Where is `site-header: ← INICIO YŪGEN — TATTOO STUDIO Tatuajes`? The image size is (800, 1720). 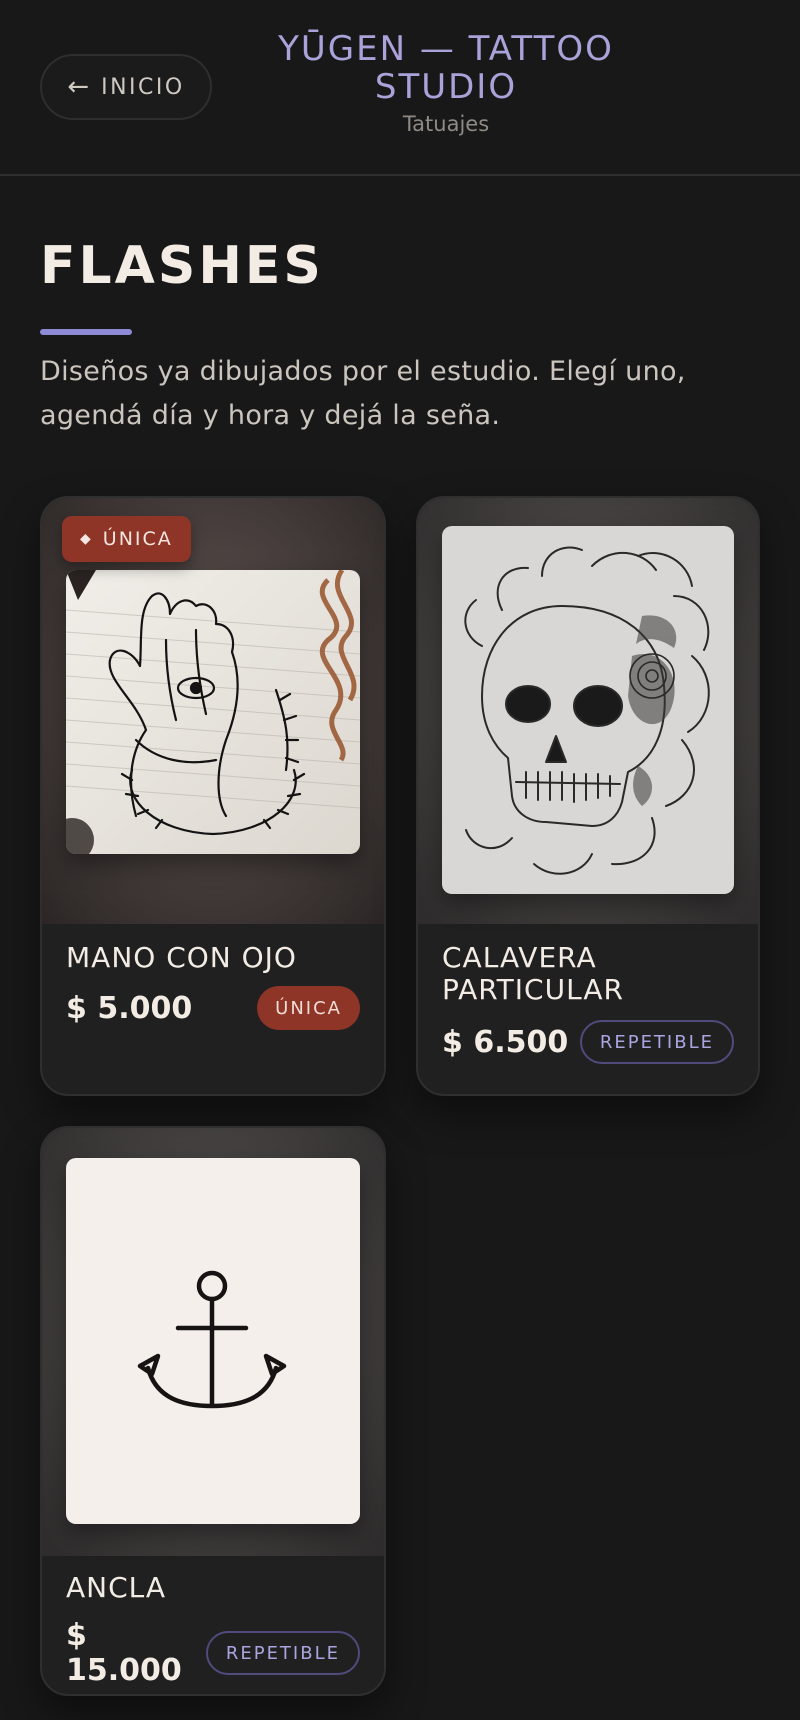 site-header: ← INICIO YŪGEN — TATTOO STUDIO Tatuajes is located at coordinates (400, 88).